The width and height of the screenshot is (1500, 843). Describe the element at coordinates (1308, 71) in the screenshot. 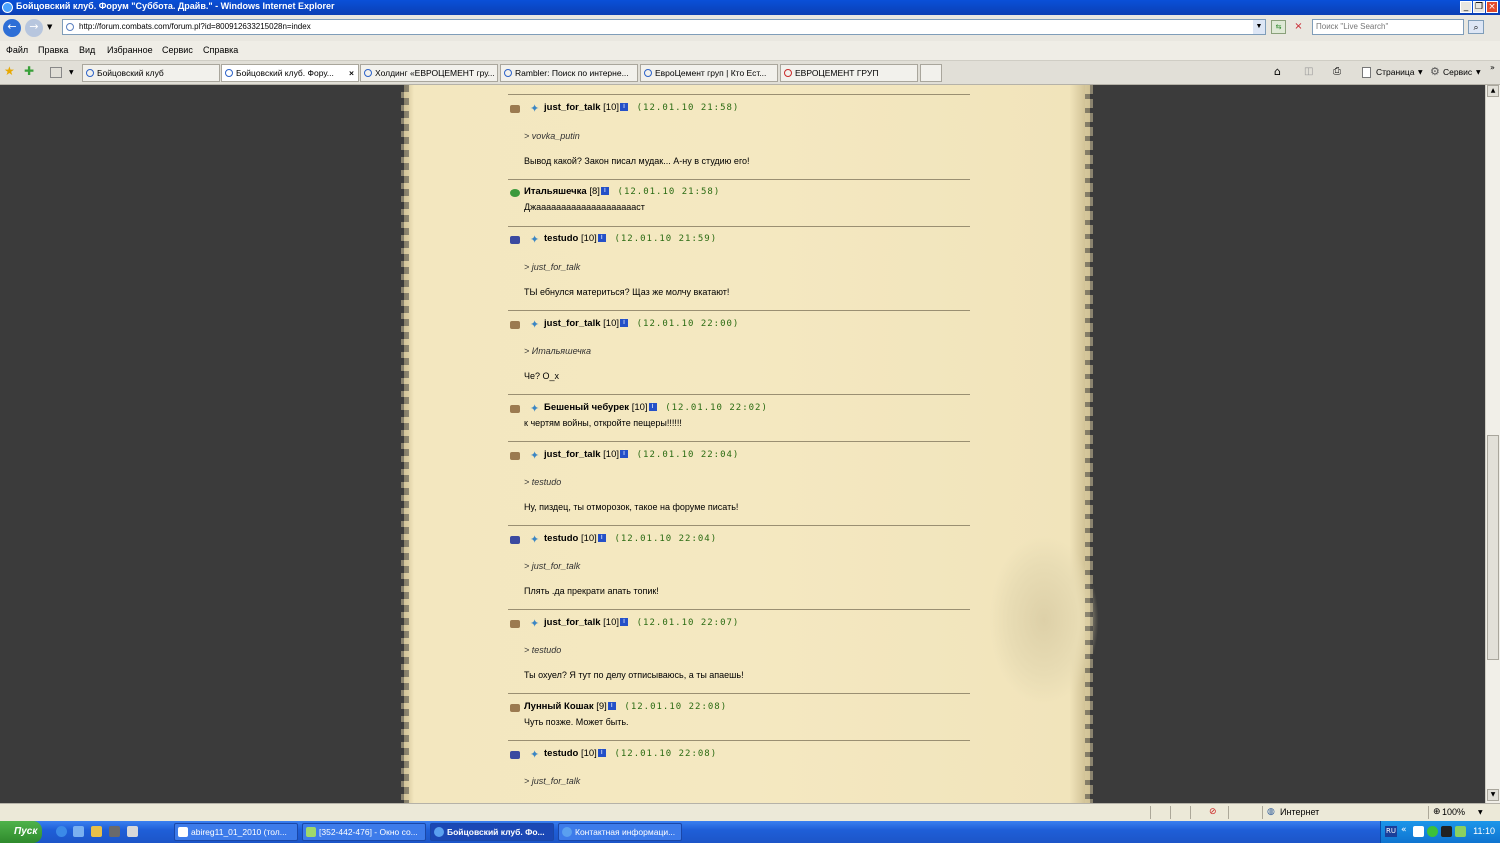

I see `feeds-icon: ◫` at that location.